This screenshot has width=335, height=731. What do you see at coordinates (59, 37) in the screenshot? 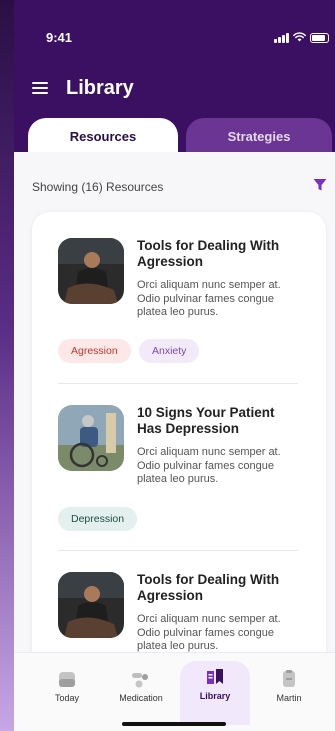
I see `status-time: 9:41` at bounding box center [59, 37].